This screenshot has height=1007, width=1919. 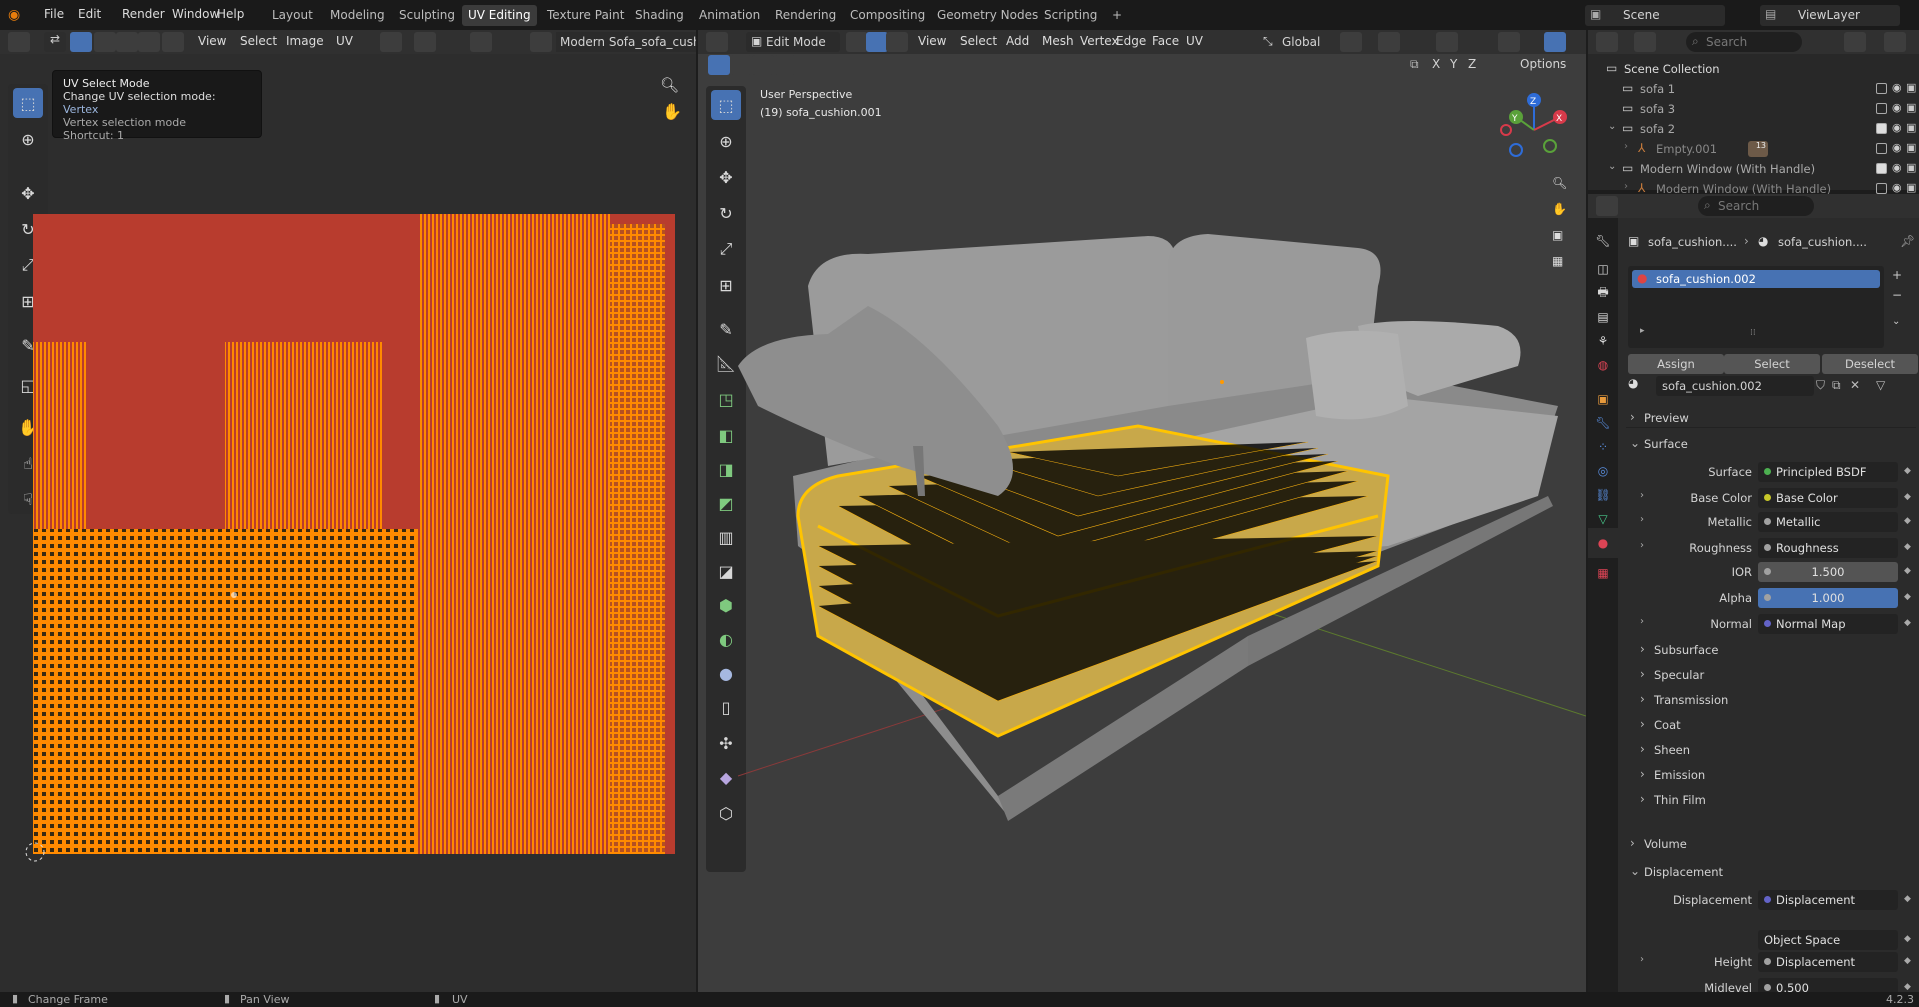 What do you see at coordinates (1655, 15) in the screenshot?
I see `scene-selector: ▣ Scene` at bounding box center [1655, 15].